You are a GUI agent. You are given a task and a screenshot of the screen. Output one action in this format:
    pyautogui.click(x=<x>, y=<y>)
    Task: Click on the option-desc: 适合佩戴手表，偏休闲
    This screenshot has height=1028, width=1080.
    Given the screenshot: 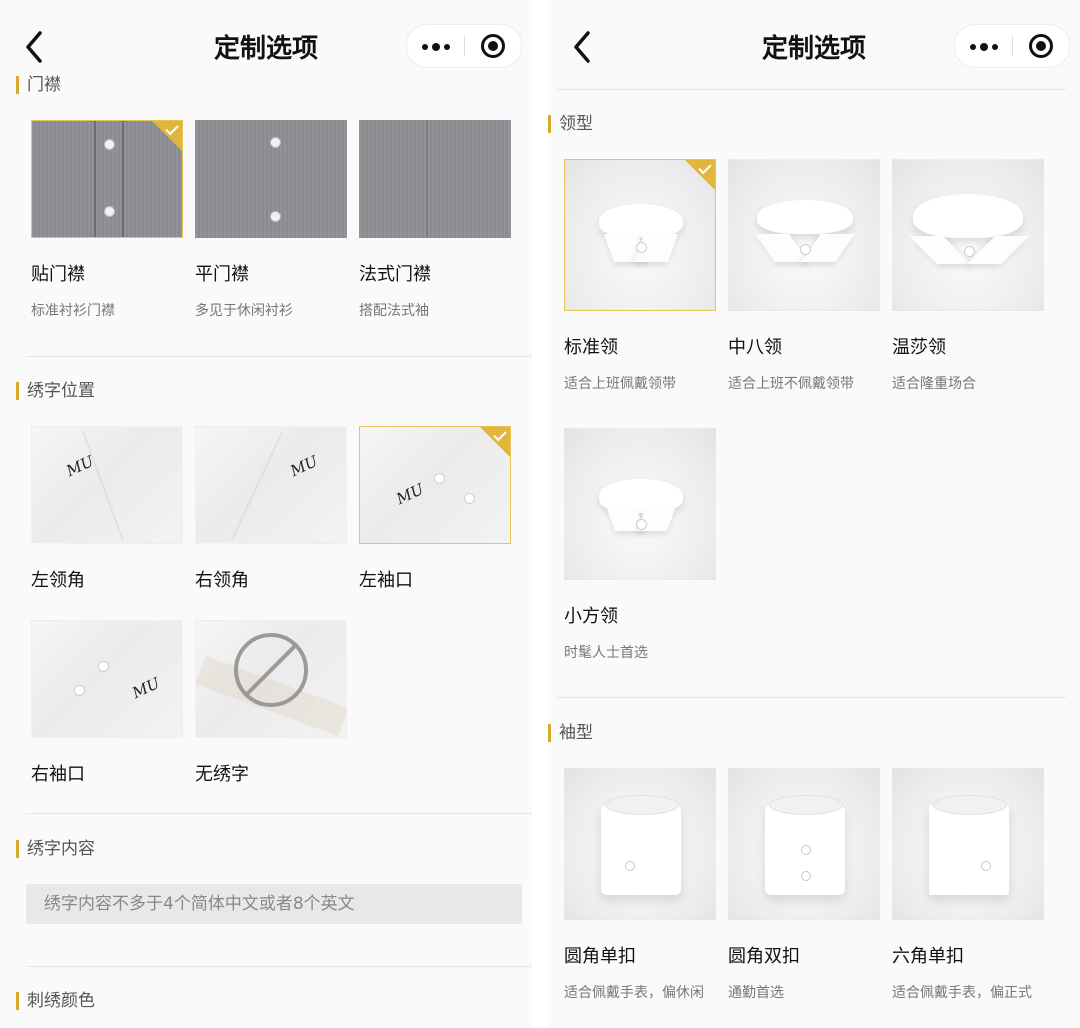 What is the action you would take?
    pyautogui.click(x=634, y=993)
    